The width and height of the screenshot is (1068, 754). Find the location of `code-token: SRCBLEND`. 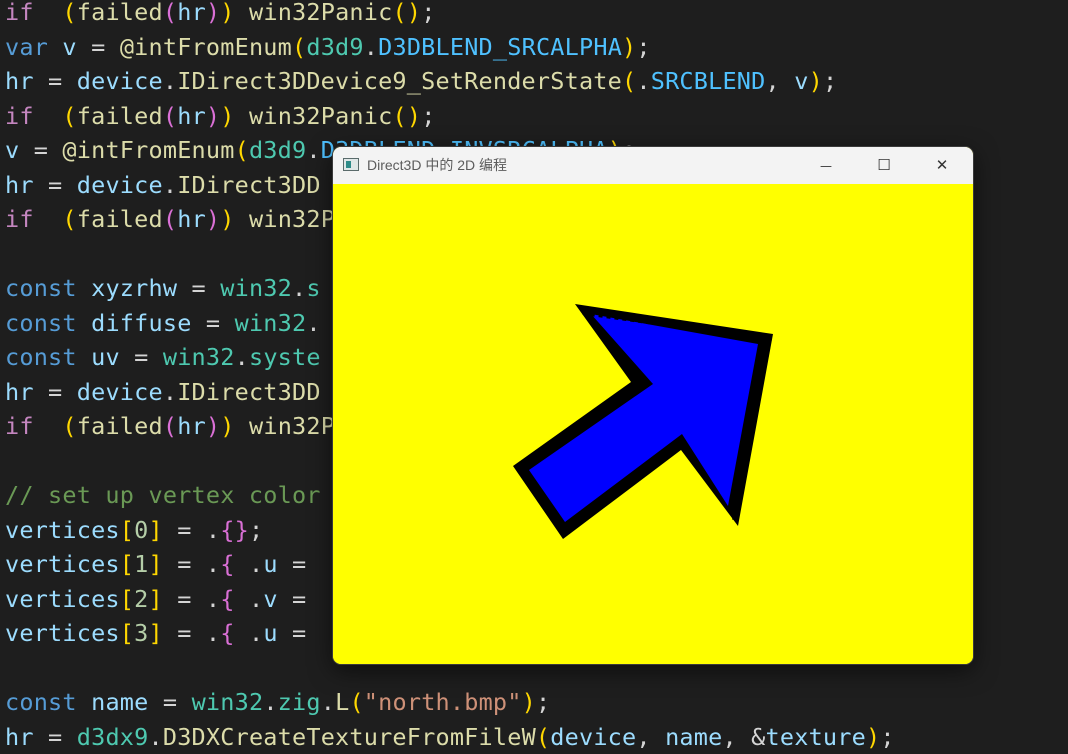

code-token: SRCBLEND is located at coordinates (708, 81).